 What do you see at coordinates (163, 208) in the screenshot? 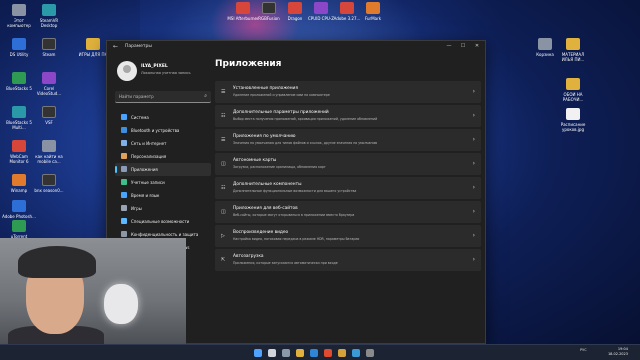
I see `sidebar-item: Игры` at bounding box center [163, 208].